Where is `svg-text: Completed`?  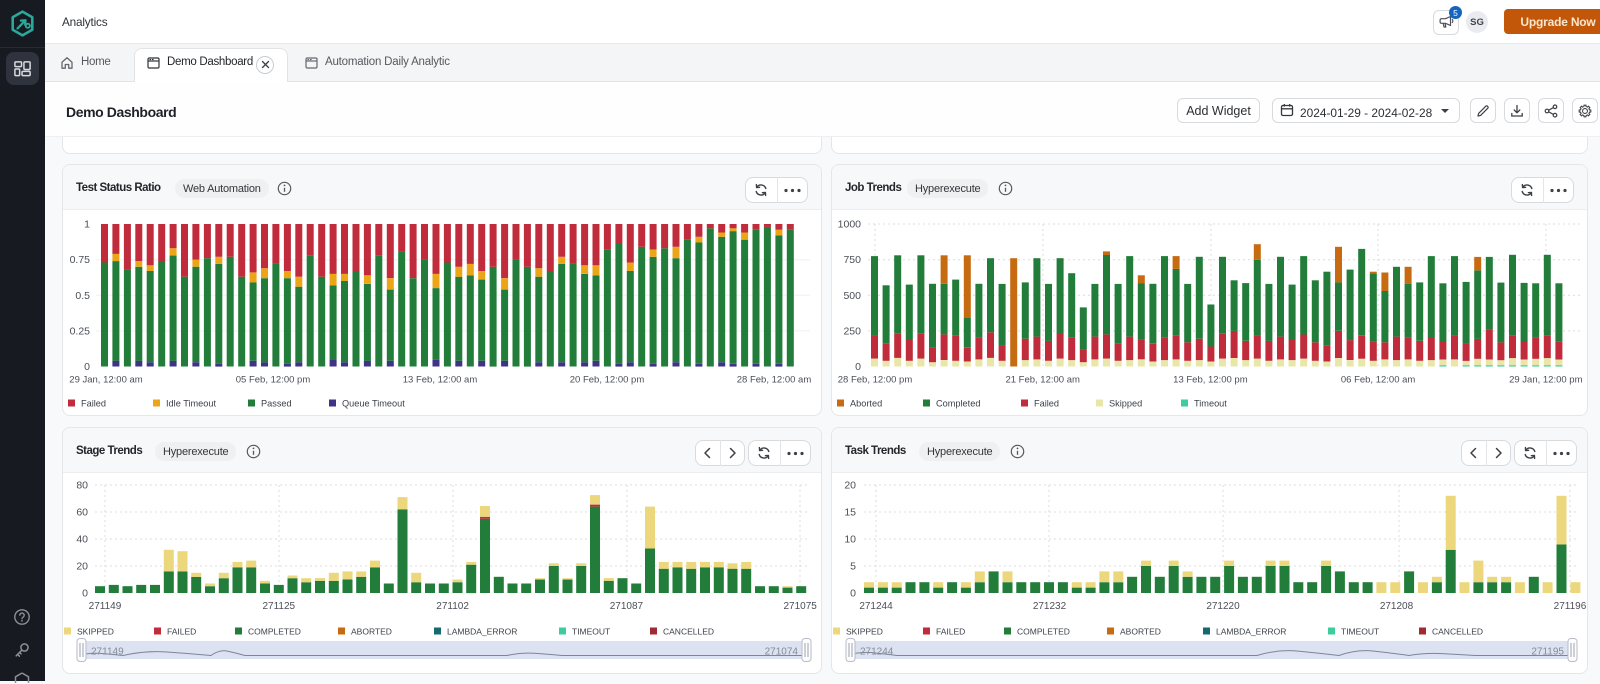
svg-text: Completed is located at coordinates (958, 404).